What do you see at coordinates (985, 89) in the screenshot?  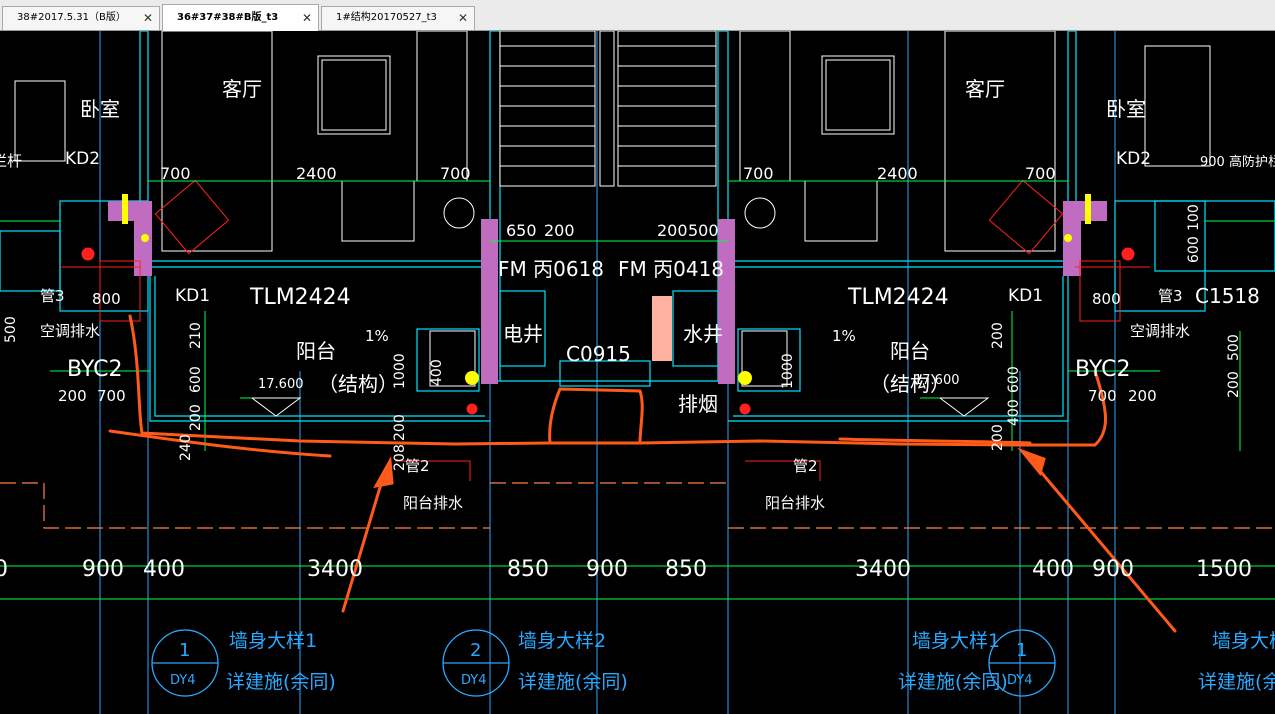 I see `living-right-label: 客厅` at bounding box center [985, 89].